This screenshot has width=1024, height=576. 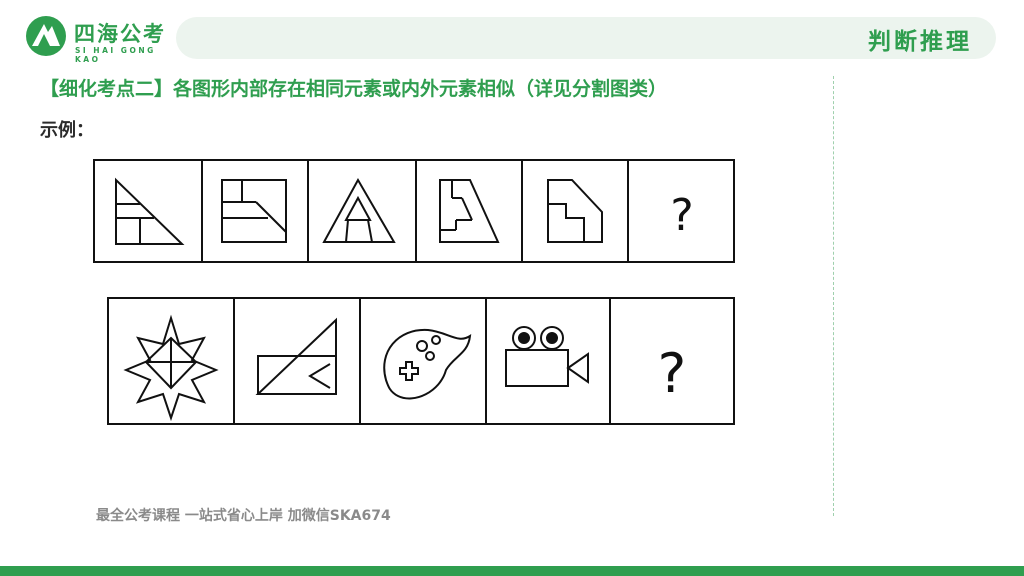 I want to click on example-label: 示例：, so click(x=67, y=130).